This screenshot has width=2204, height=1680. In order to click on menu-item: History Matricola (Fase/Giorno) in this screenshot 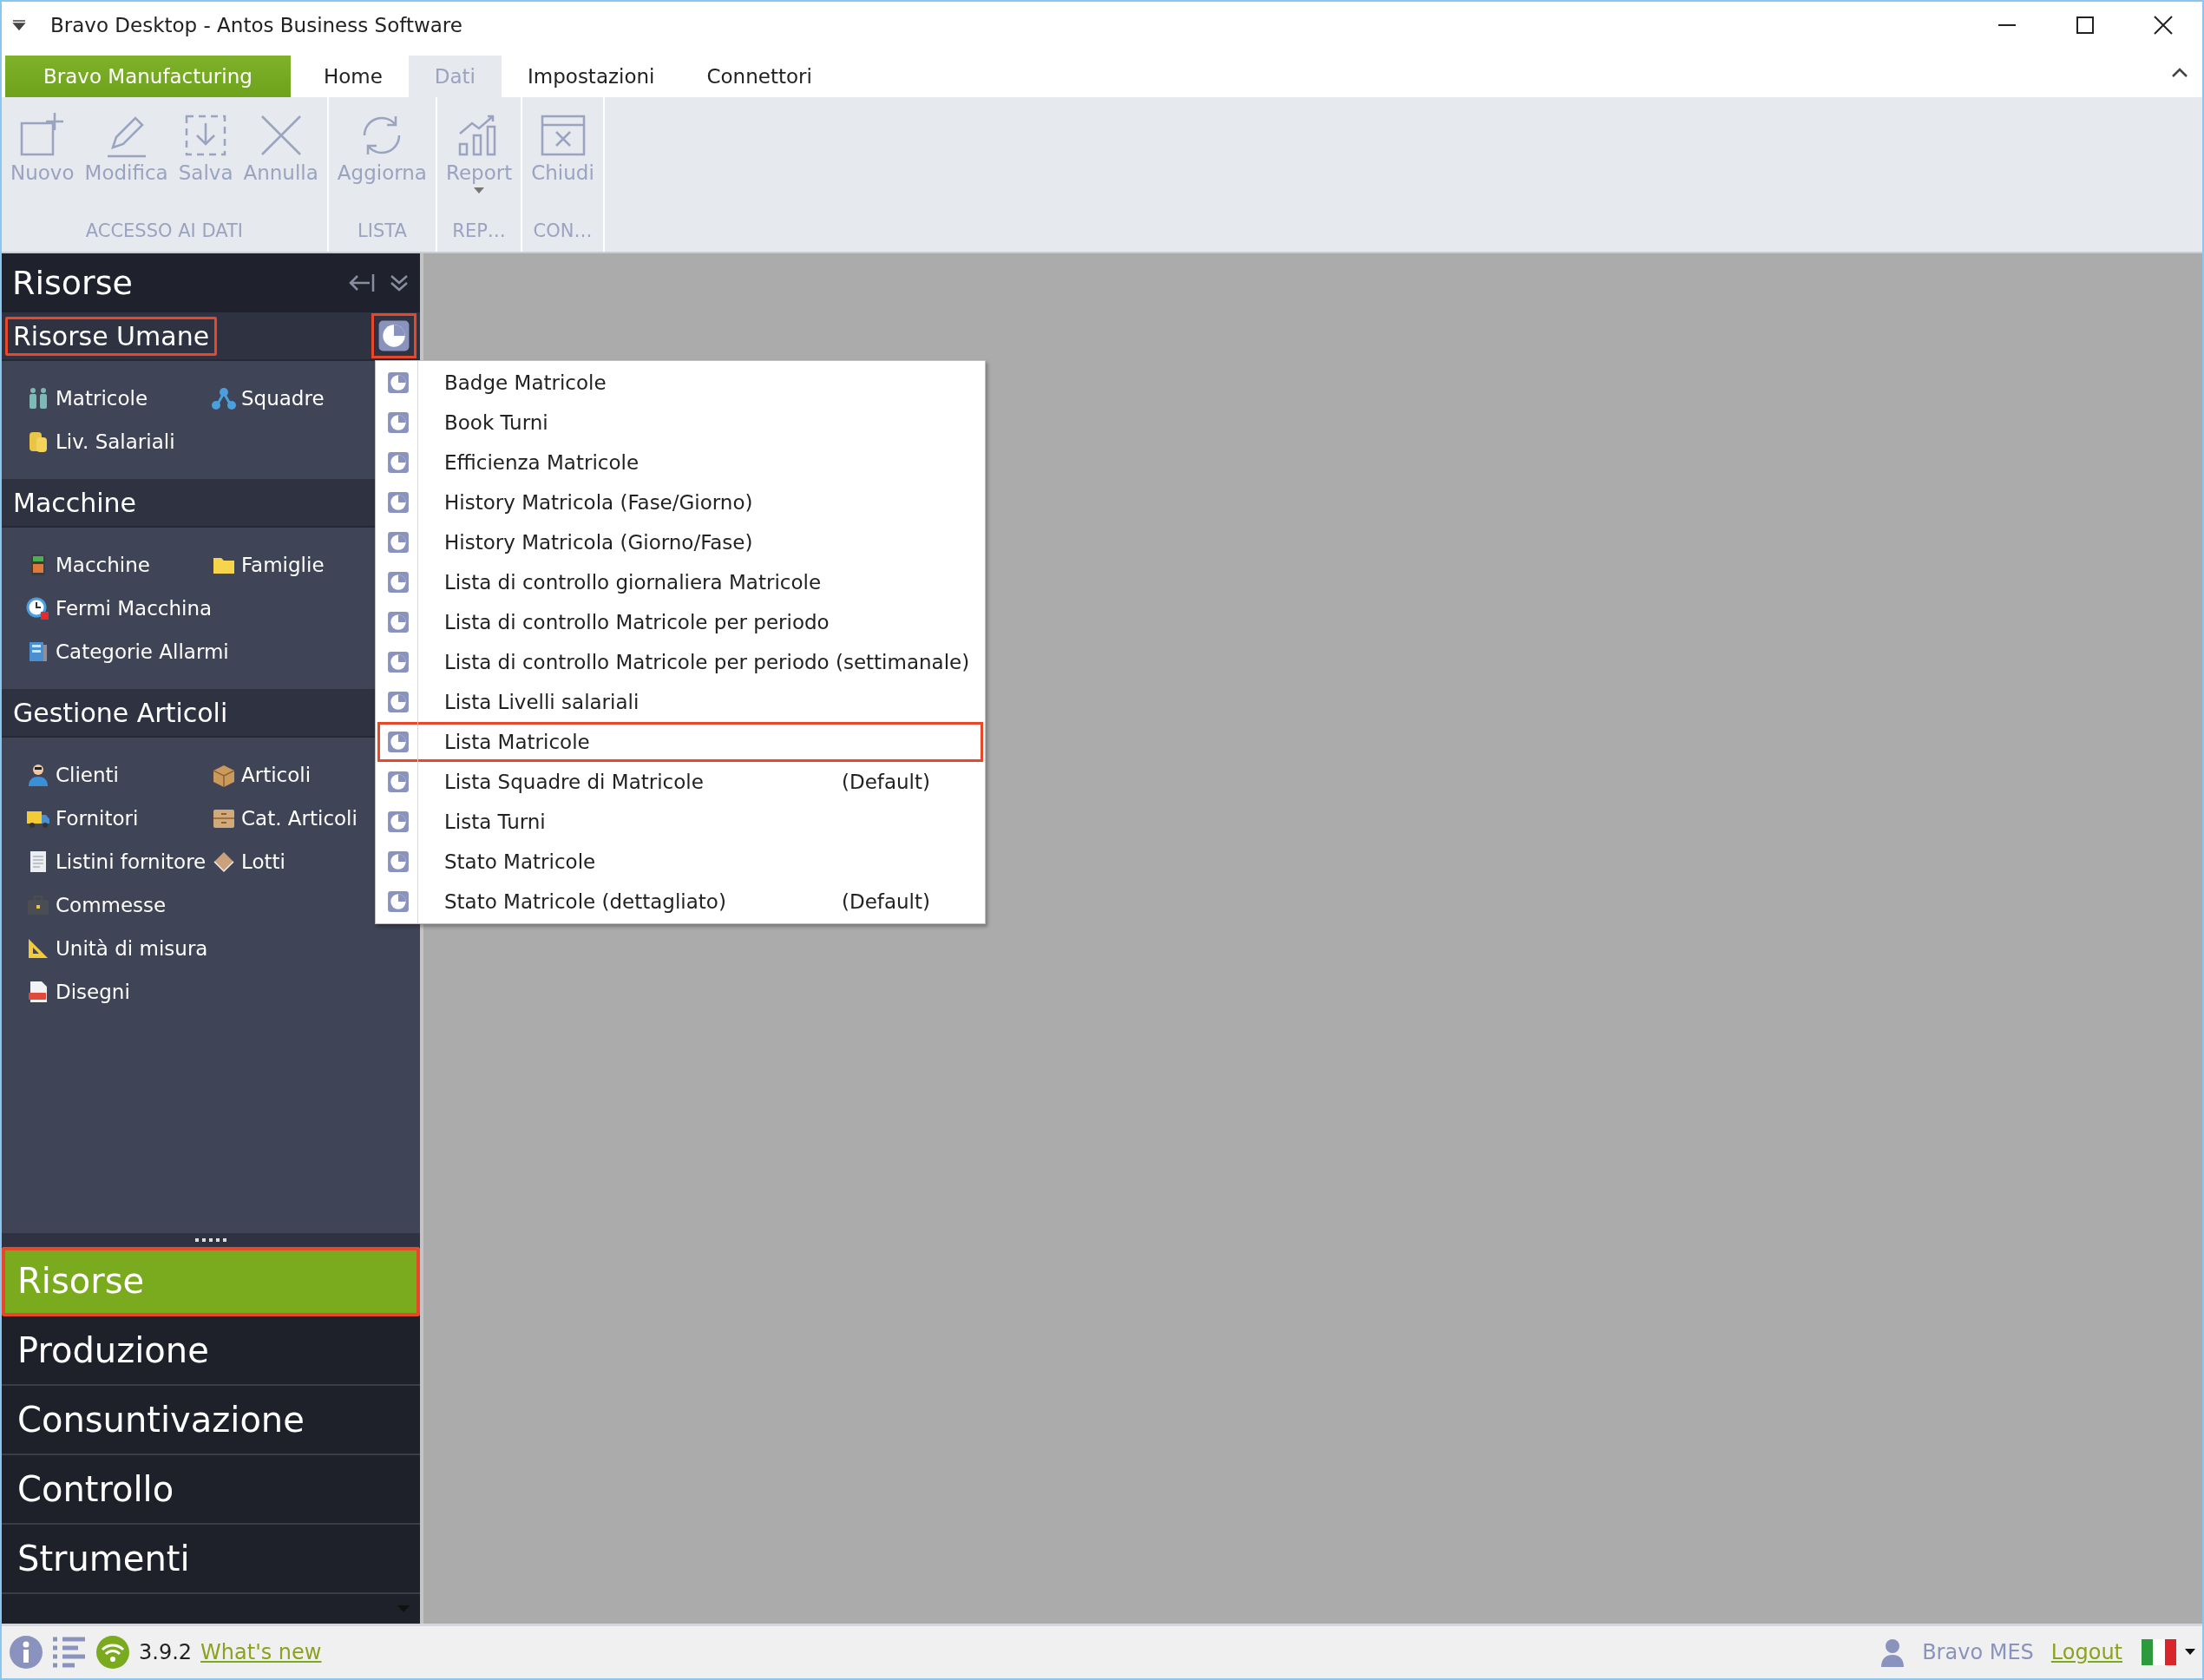, I will do `click(680, 502)`.